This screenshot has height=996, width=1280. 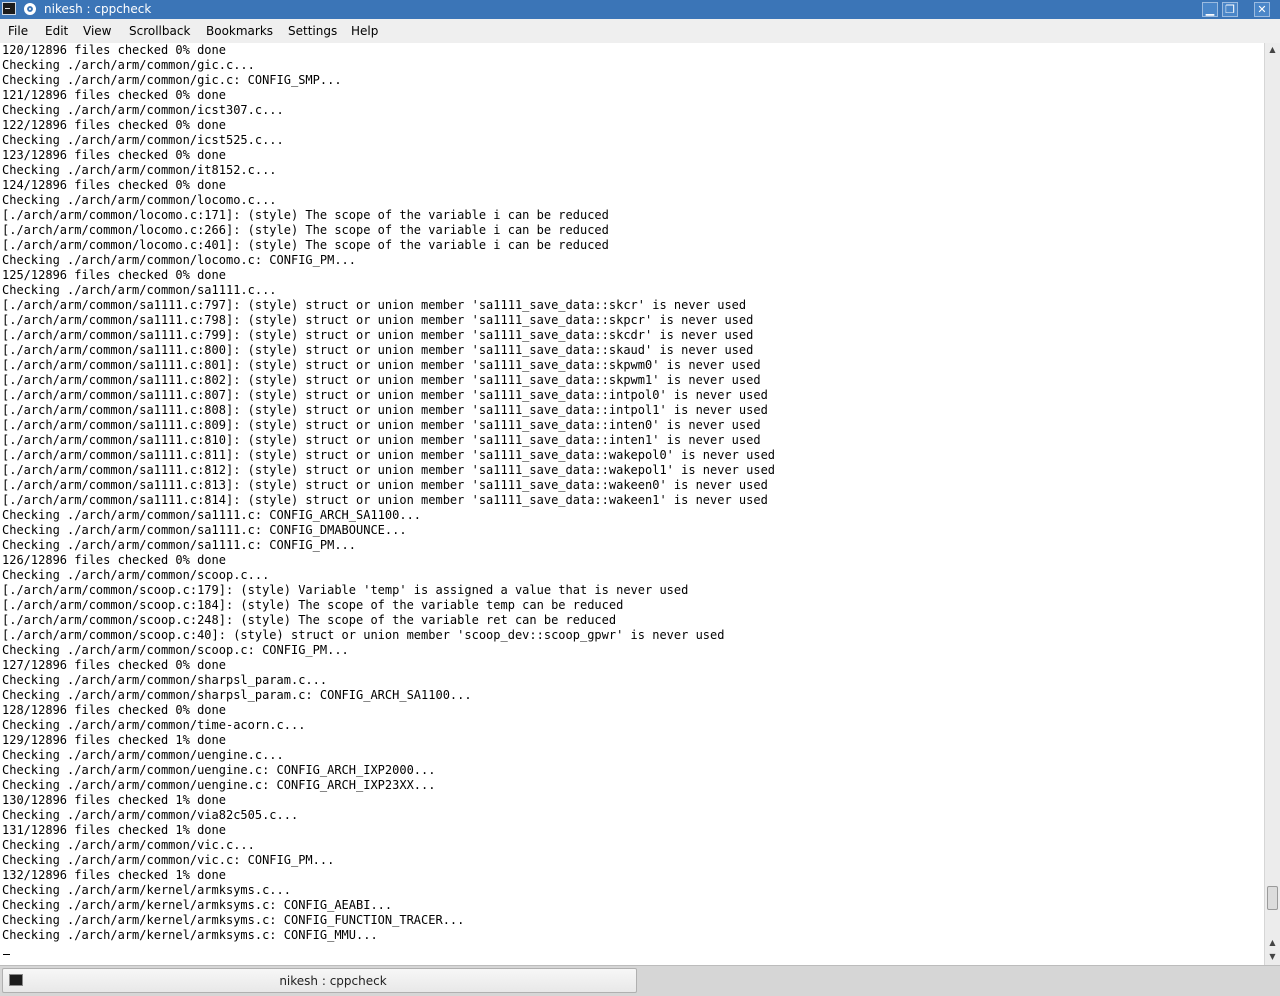 I want to click on terminal-line: 131/12896 files checked 1% done, so click(x=114, y=830).